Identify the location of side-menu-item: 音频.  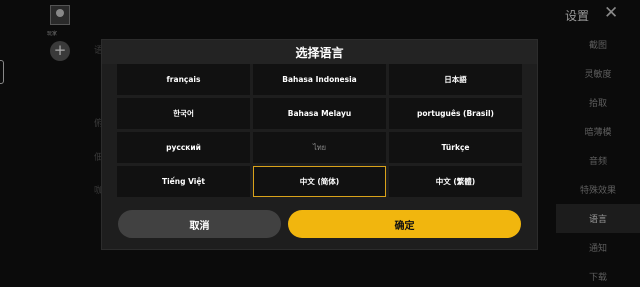
(598, 160).